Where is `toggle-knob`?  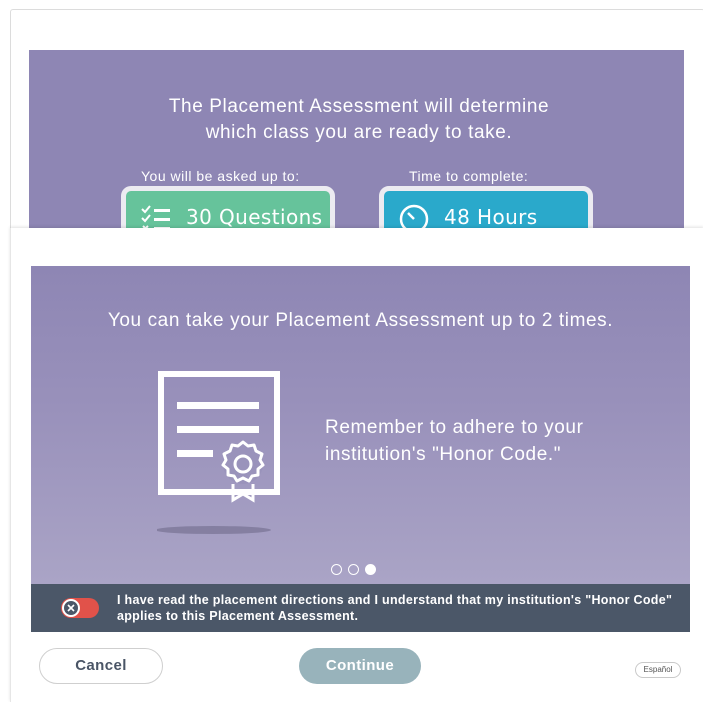 toggle-knob is located at coordinates (71, 608).